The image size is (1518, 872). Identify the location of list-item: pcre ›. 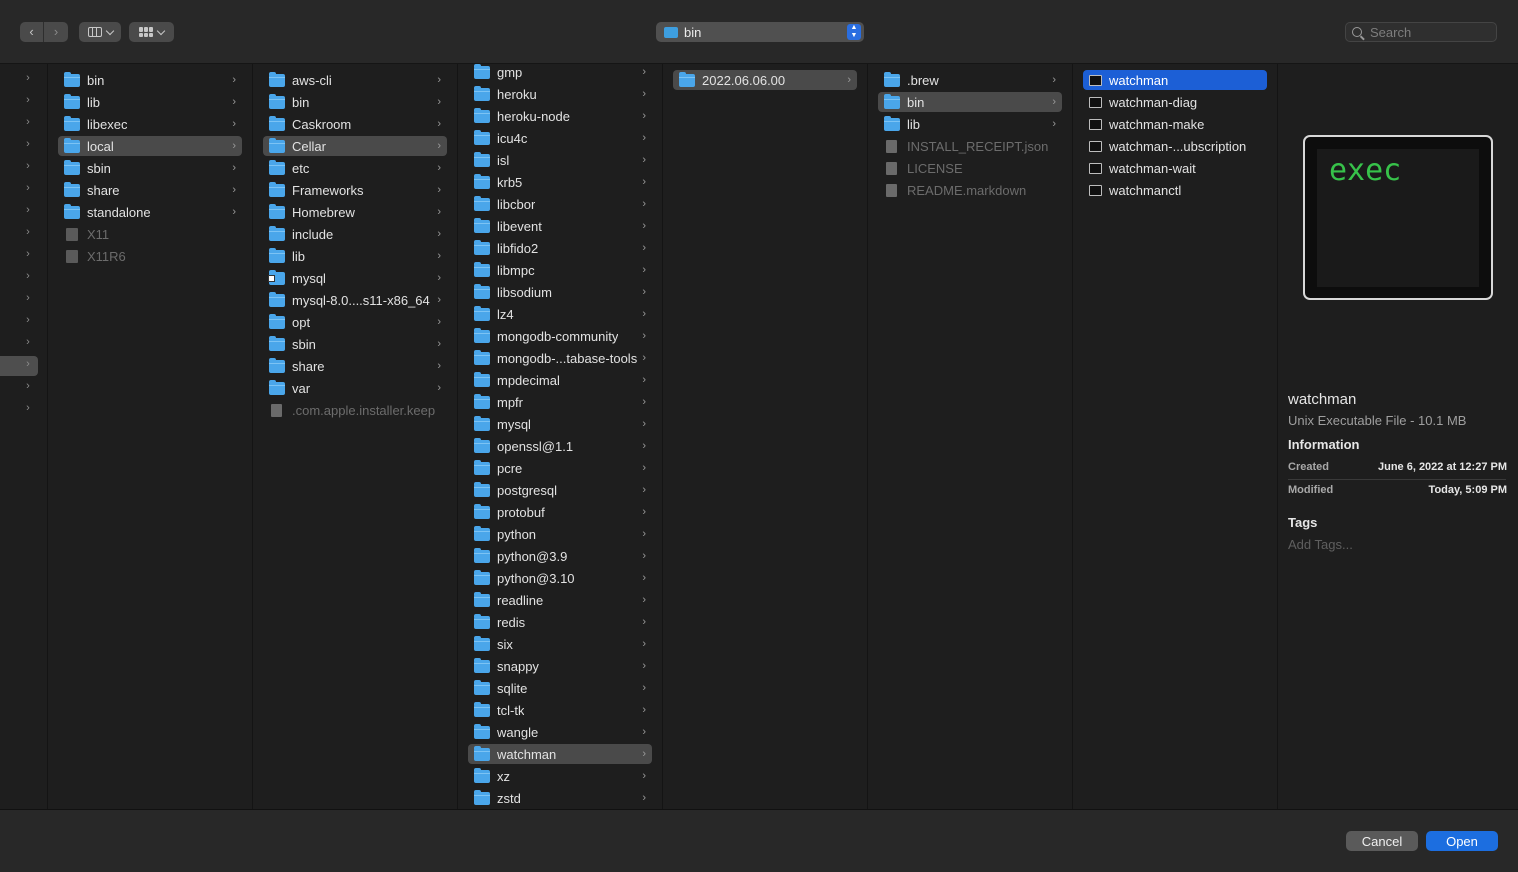
(560, 468).